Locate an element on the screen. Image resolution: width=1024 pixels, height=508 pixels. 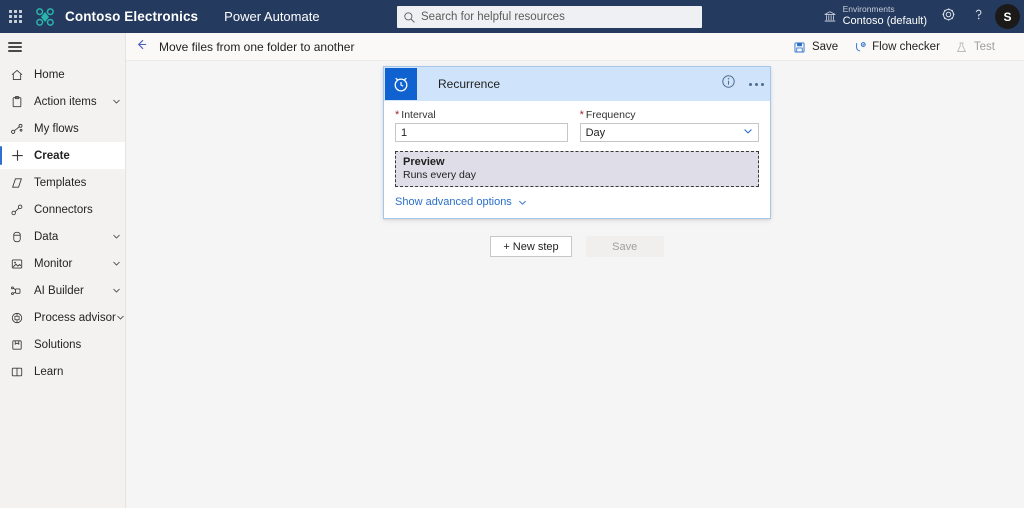
process-advisor-icon is located at coordinates (17, 318).